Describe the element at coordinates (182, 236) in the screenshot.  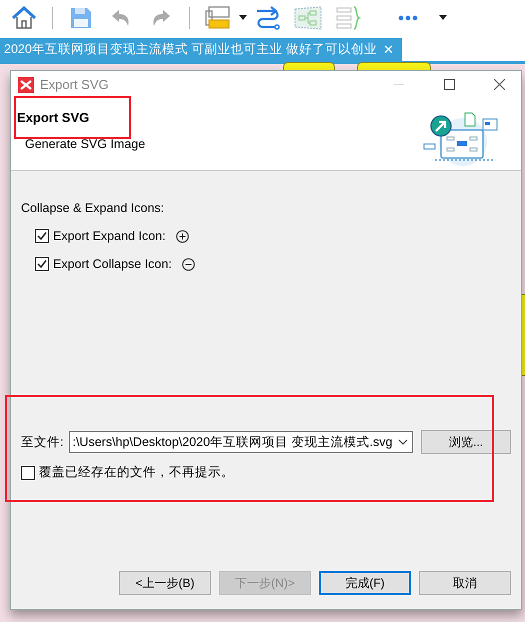
I see `plus-circle-icon` at that location.